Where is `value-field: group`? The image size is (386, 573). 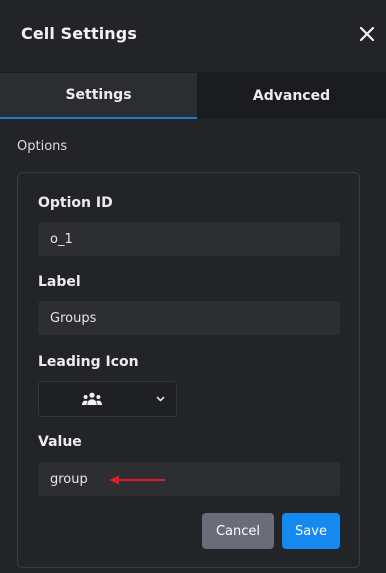 value-field: group is located at coordinates (189, 479).